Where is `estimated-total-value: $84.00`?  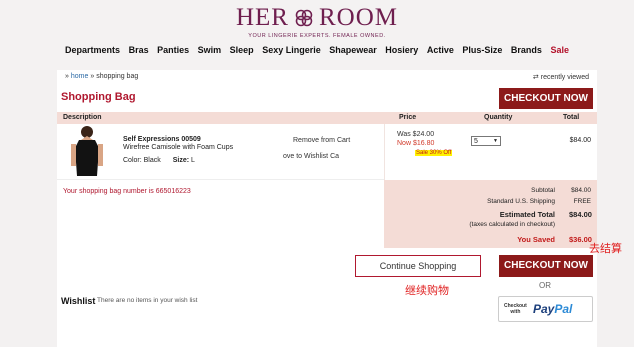
estimated-total-value: $84.00 is located at coordinates (580, 214).